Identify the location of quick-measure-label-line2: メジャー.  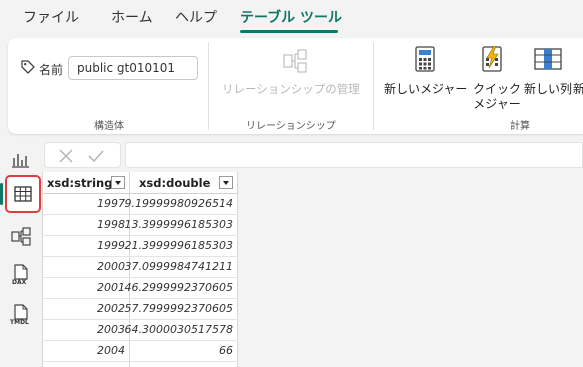
(497, 104).